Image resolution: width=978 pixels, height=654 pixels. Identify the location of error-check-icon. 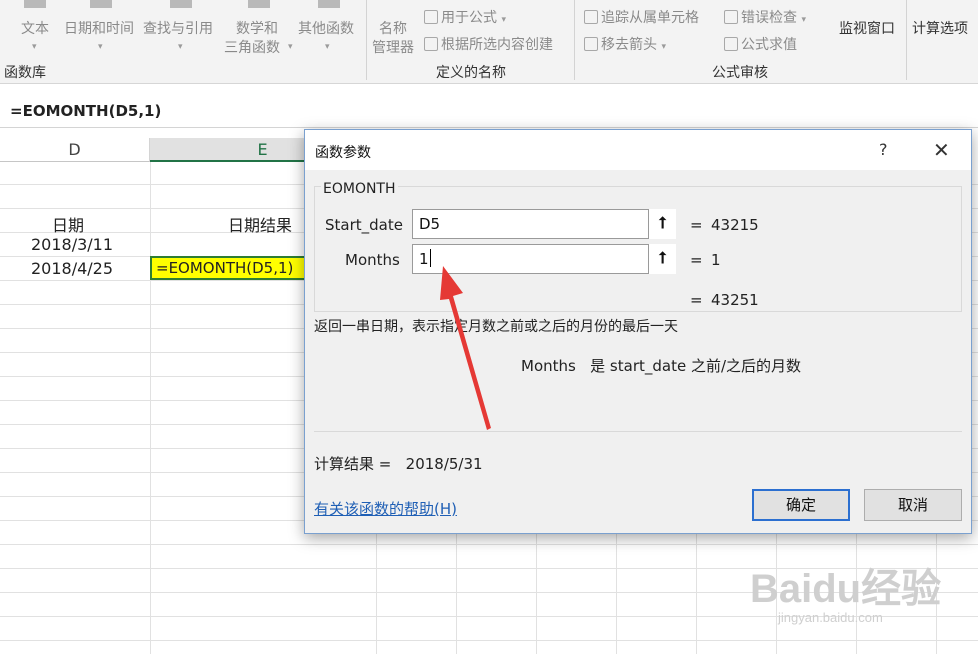
(731, 17).